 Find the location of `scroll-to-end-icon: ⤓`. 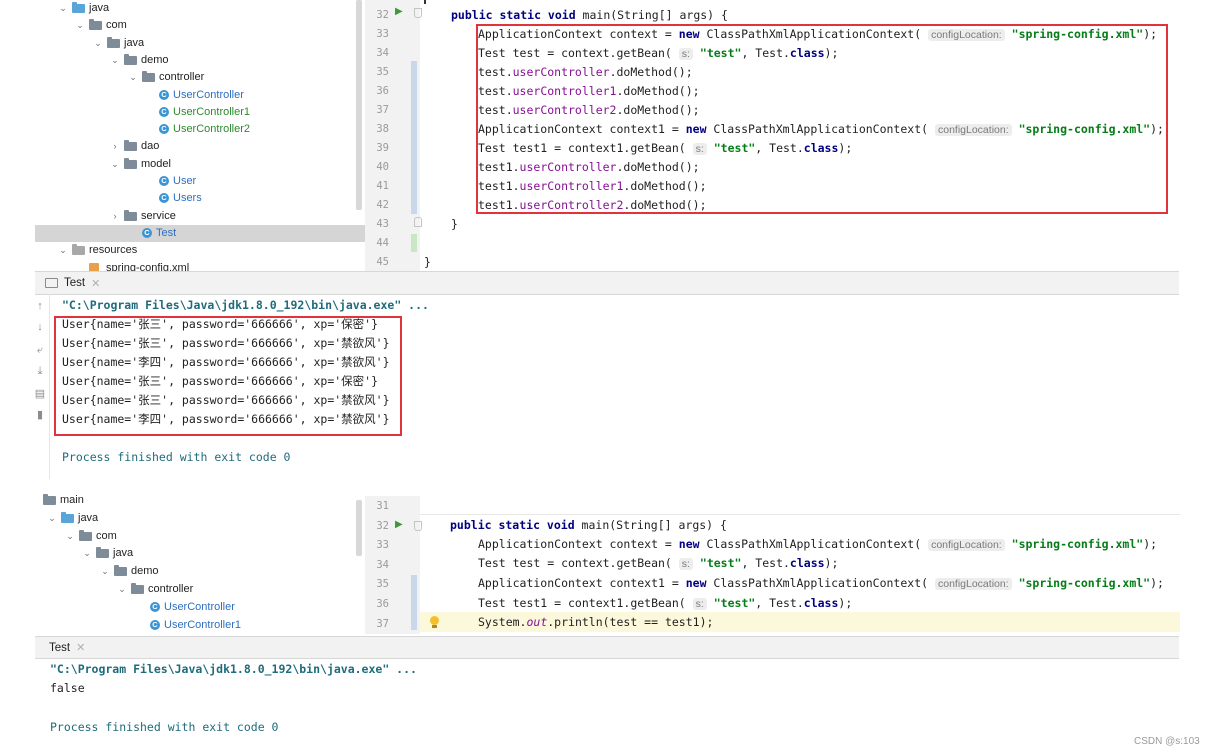

scroll-to-end-icon: ⤓ is located at coordinates (40, 371).